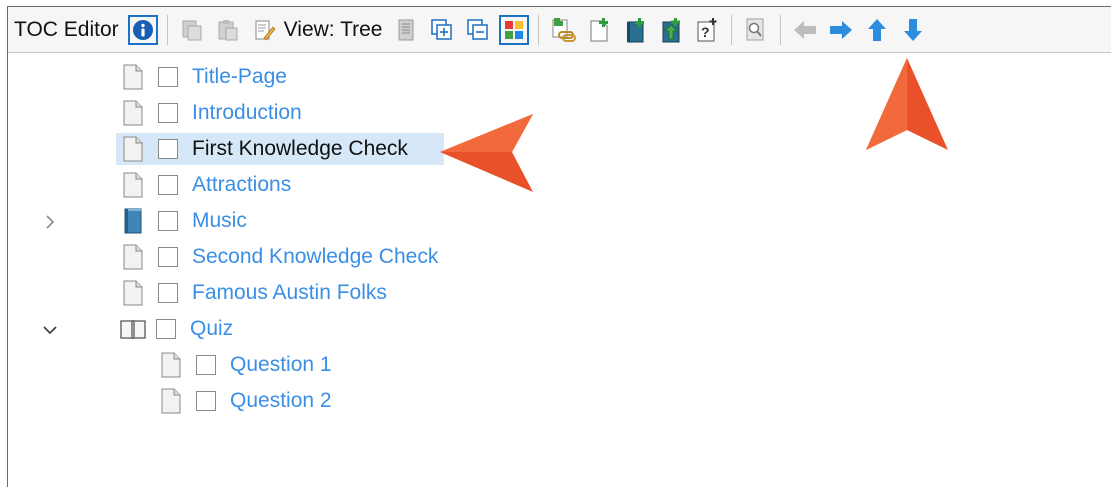  I want to click on tree-item-question-2: Question 2, so click(245, 401).